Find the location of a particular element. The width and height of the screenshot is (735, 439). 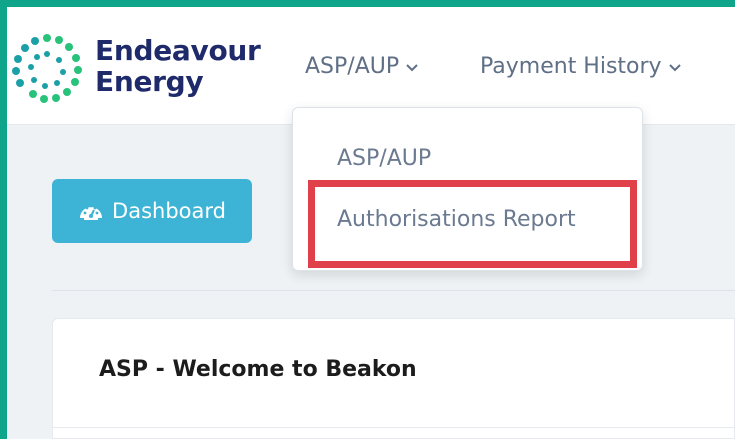

brand-name: Endeavour Energy is located at coordinates (178, 66).